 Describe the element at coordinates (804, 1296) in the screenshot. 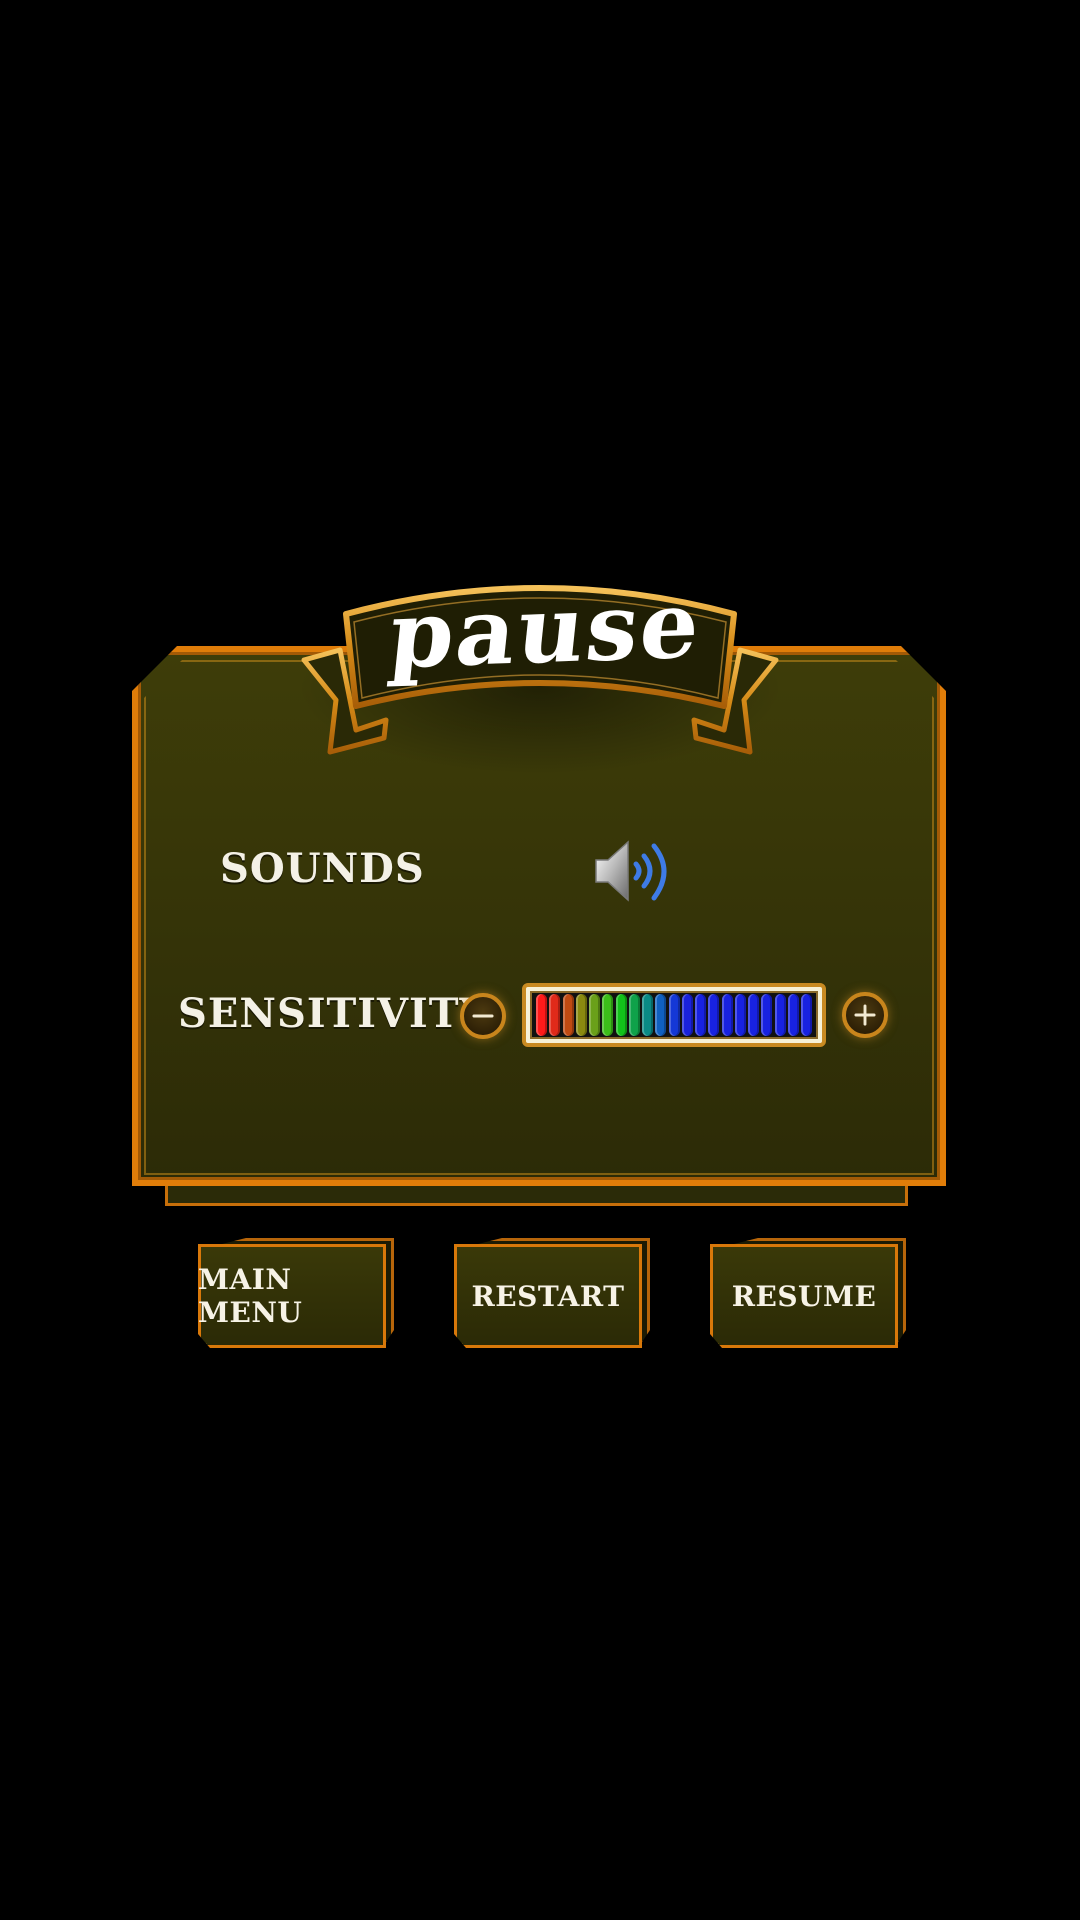

I see `resume-label: RESUME` at that location.